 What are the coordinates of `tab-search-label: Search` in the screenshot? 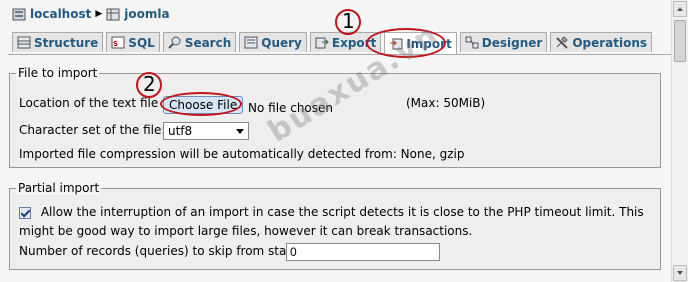 It's located at (208, 42).